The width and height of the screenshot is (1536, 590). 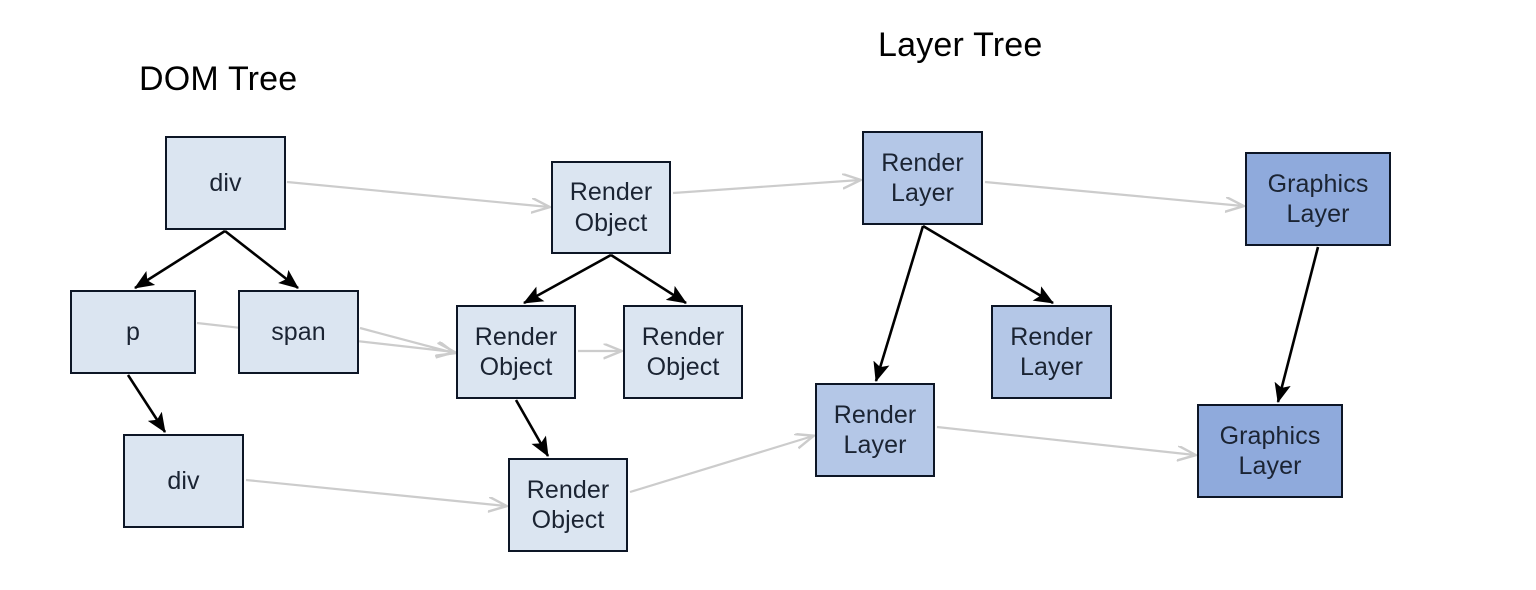 I want to click on node-rl-right: Render Layer, so click(x=1051, y=352).